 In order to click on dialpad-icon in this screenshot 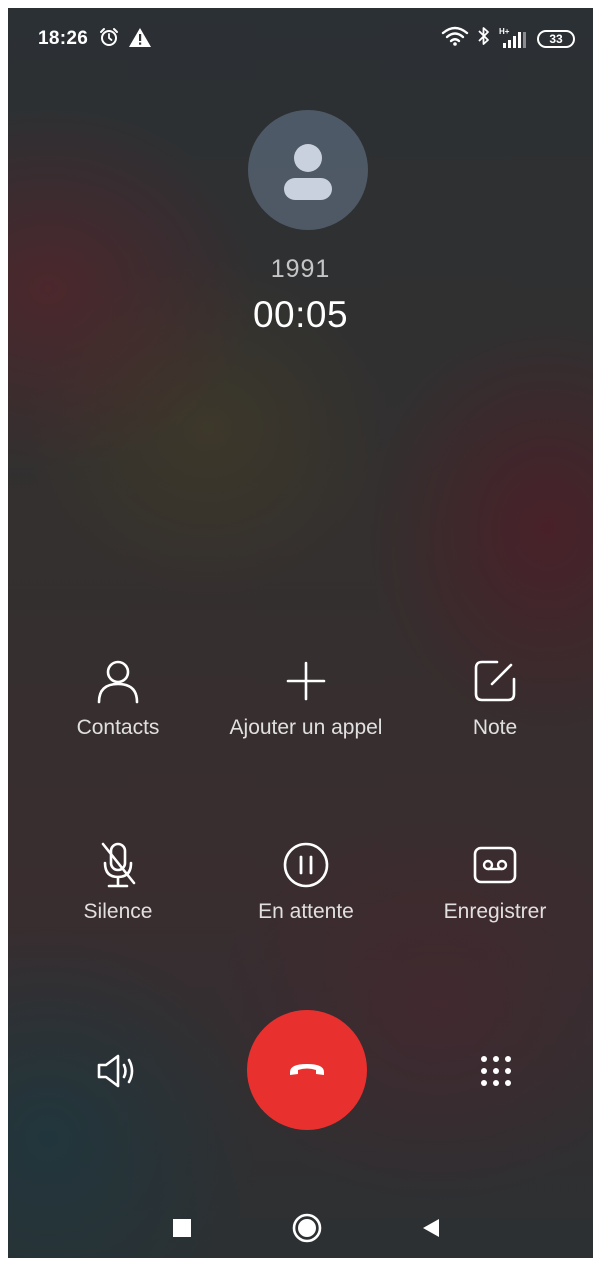, I will do `click(496, 1071)`.